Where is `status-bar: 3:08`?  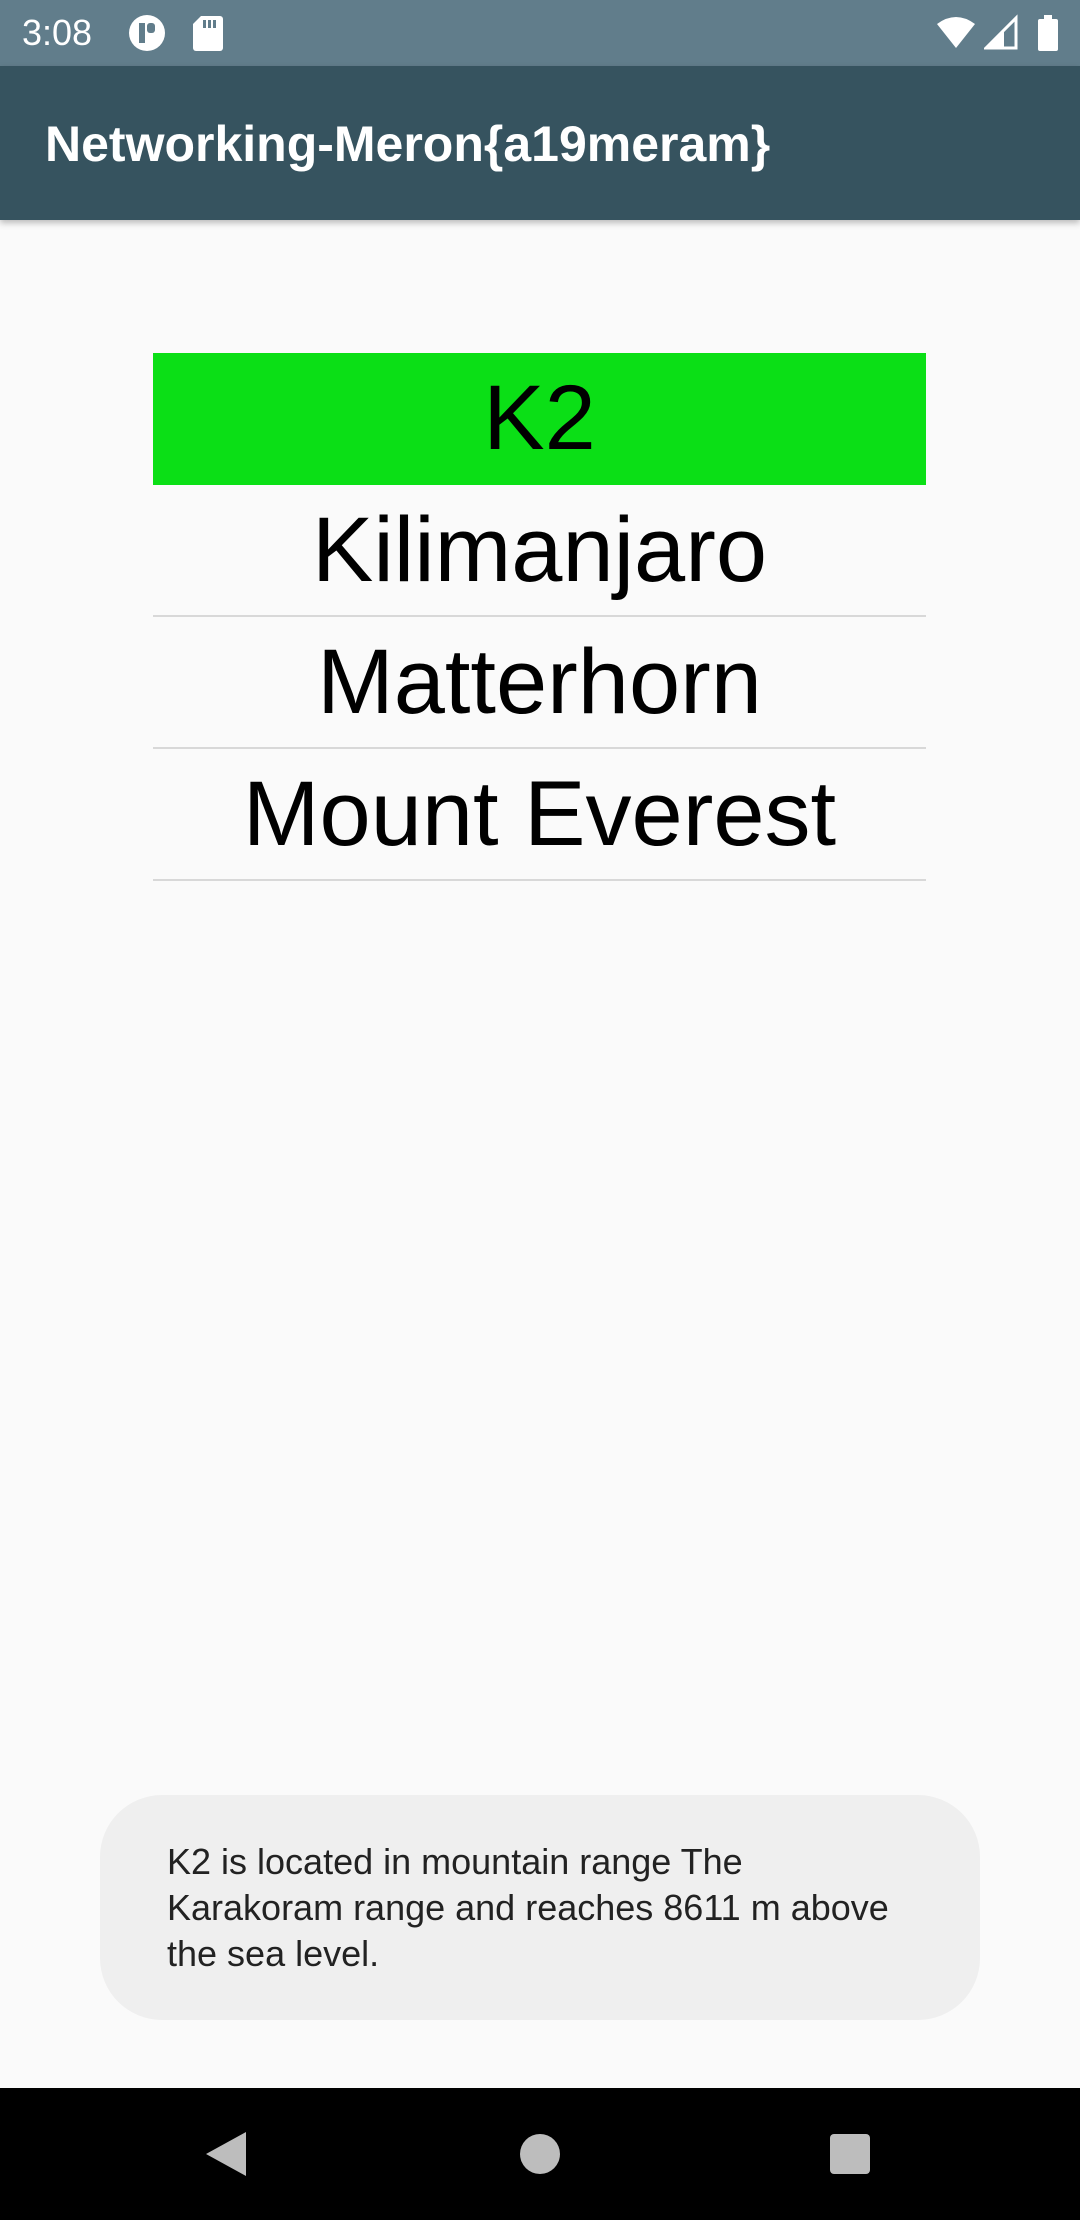
status-bar: 3:08 is located at coordinates (540, 33).